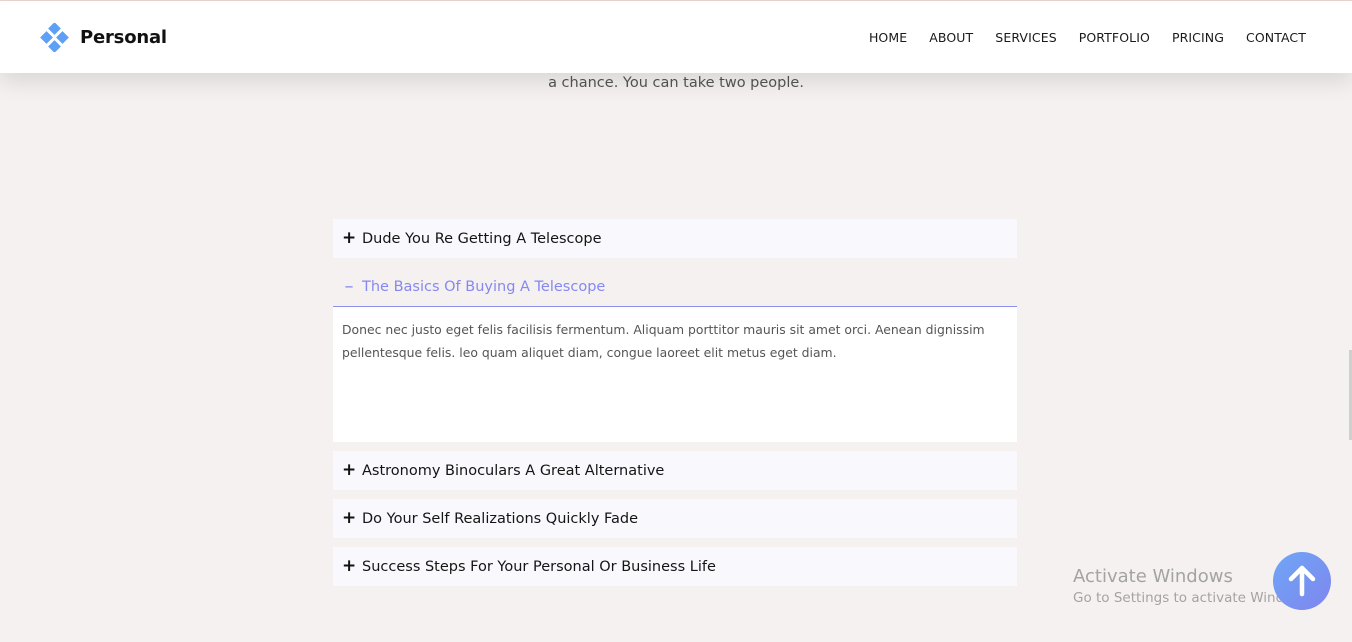 This screenshot has height=642, width=1352. I want to click on accordion-item: + Do Your Self Realizations Quickly Fade, so click(675, 518).